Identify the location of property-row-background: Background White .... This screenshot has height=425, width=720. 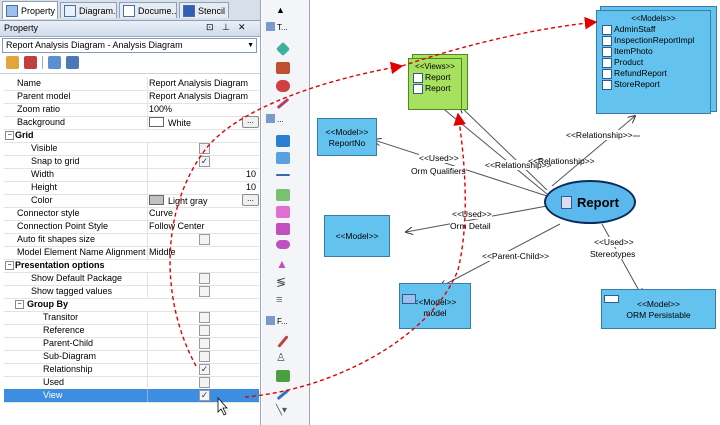
(131, 123).